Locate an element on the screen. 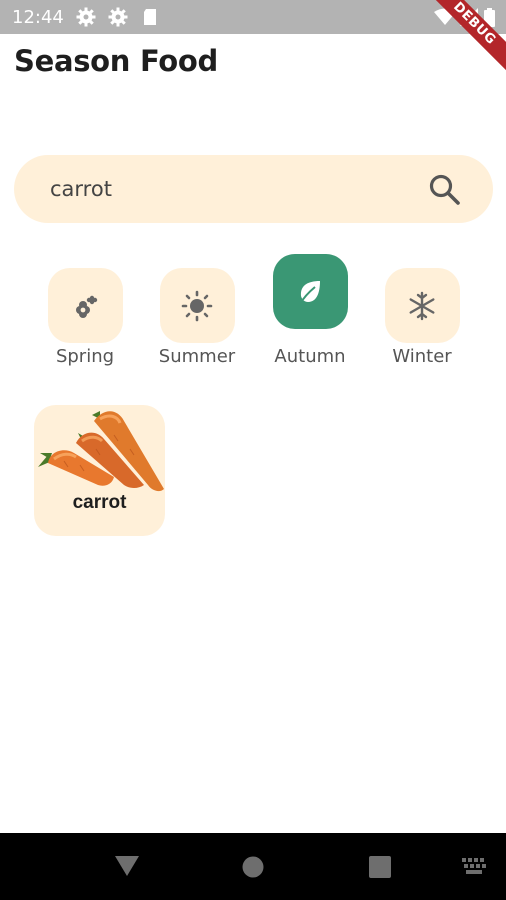 The image size is (506, 900). season-winter: Winter is located at coordinates (422, 317).